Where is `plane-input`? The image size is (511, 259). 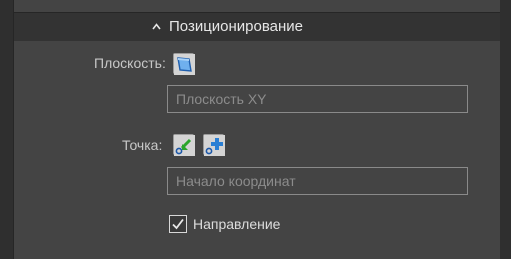 plane-input is located at coordinates (317, 99).